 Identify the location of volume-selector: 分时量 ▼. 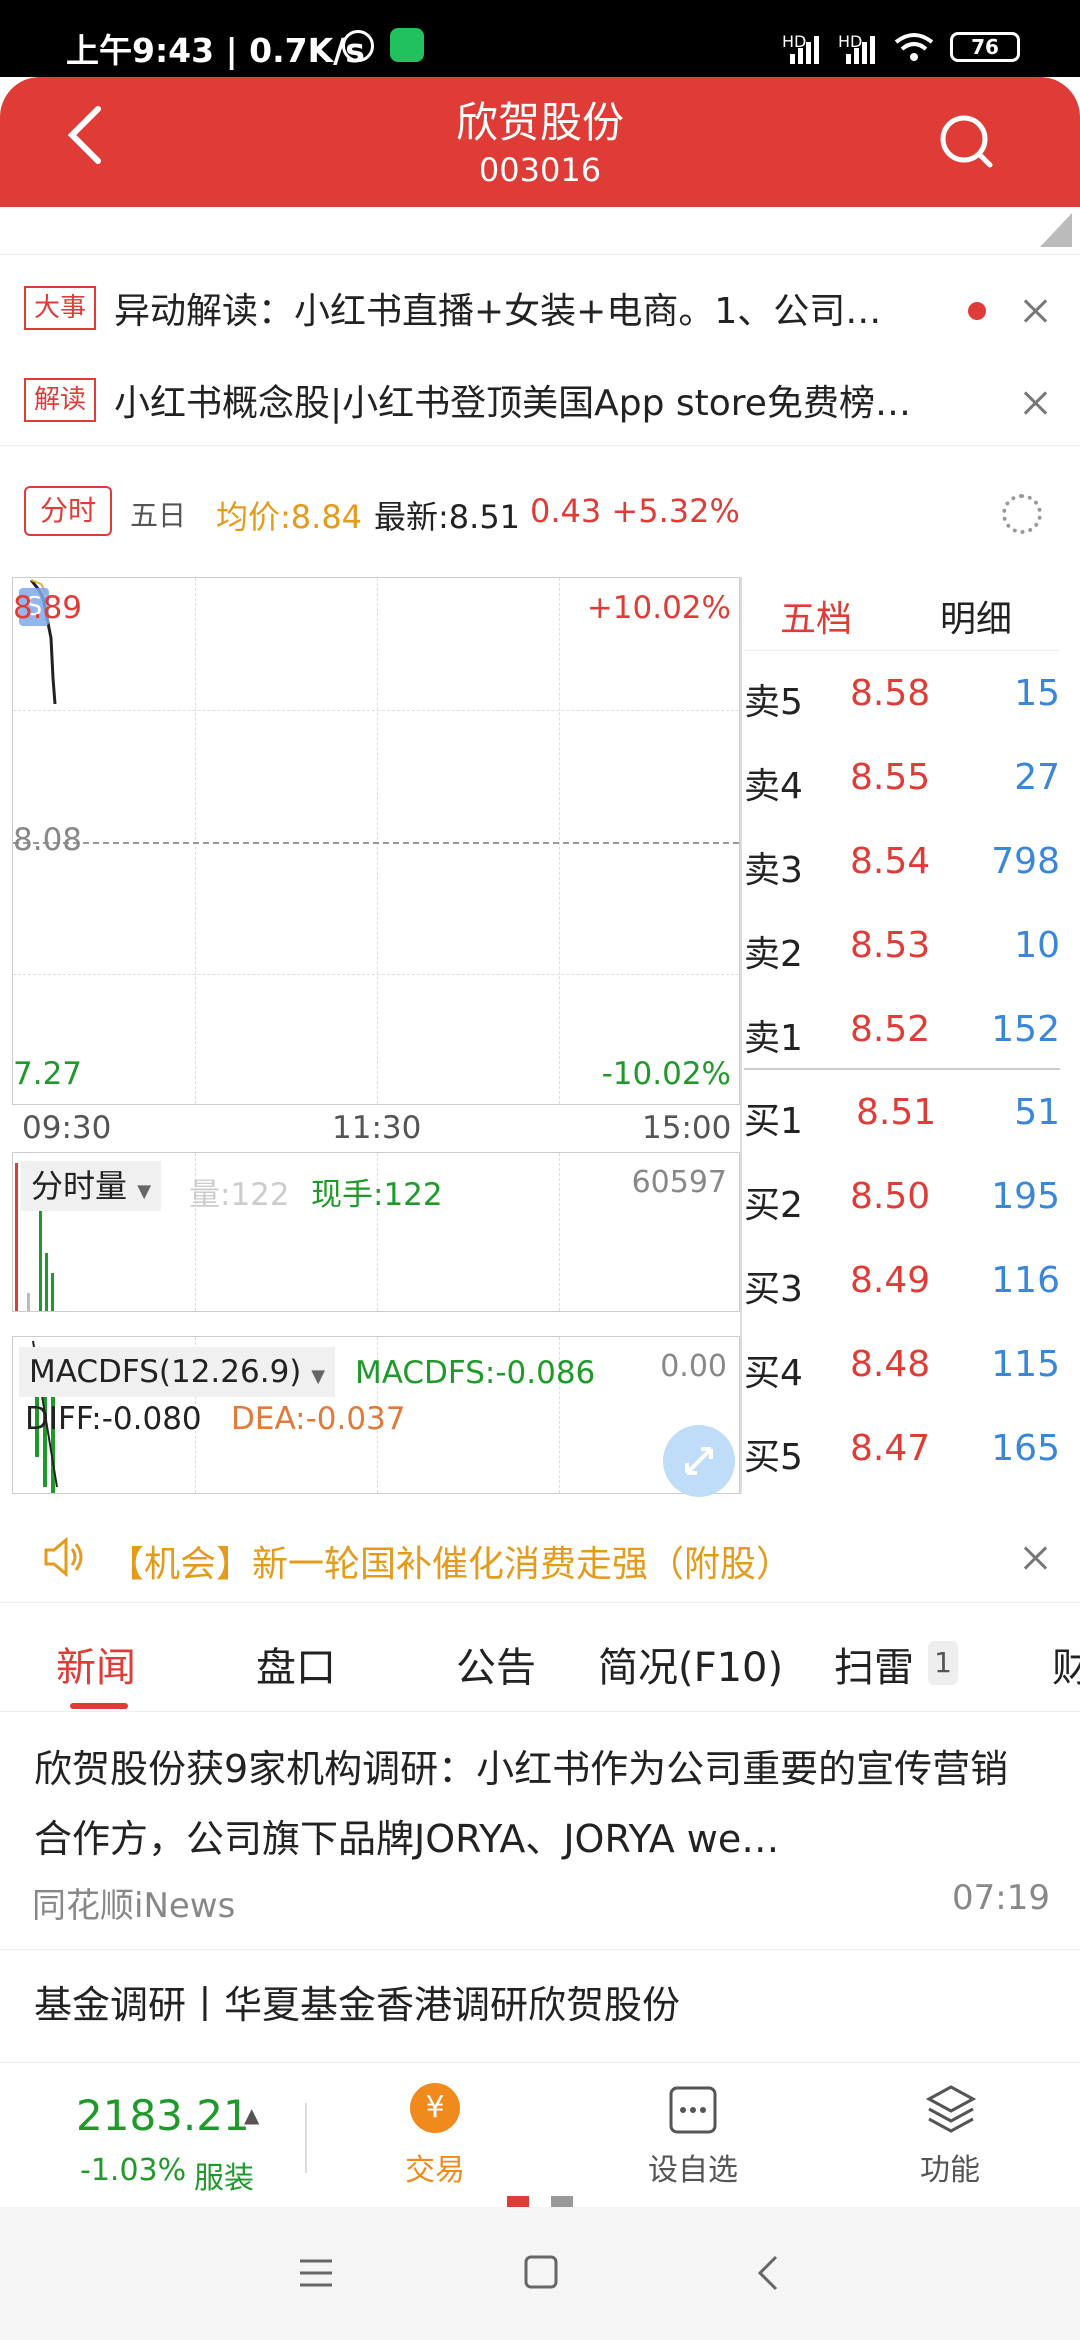
(91, 1186).